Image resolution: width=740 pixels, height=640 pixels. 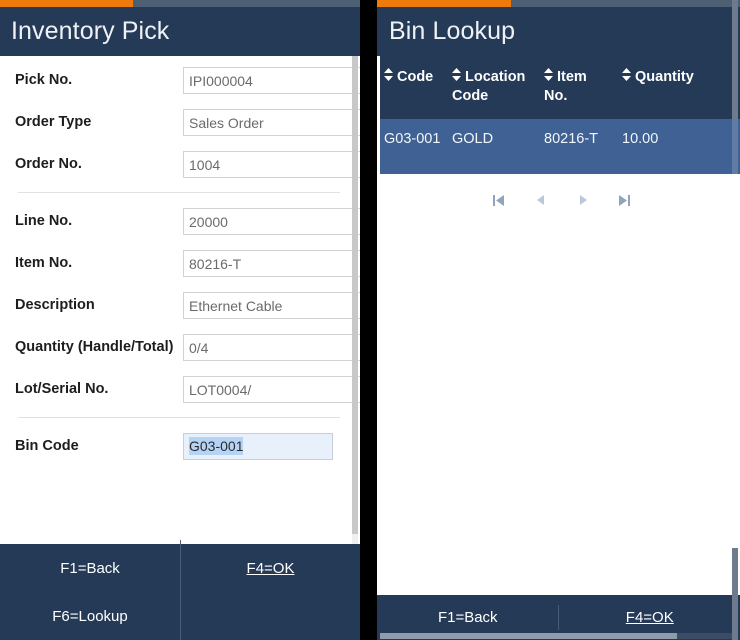 I want to click on app-vertical-scrollbar, so click(x=735, y=320).